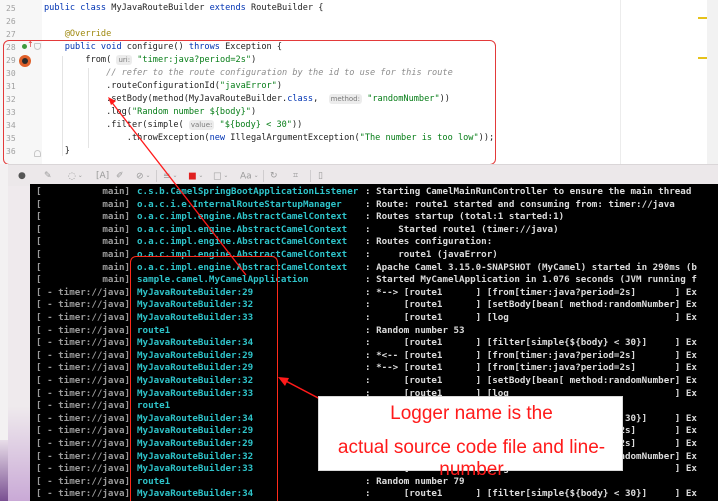 The height and width of the screenshot is (501, 718). Describe the element at coordinates (431, 254) in the screenshot. I see `log-message: : route1 (javaError)` at that location.